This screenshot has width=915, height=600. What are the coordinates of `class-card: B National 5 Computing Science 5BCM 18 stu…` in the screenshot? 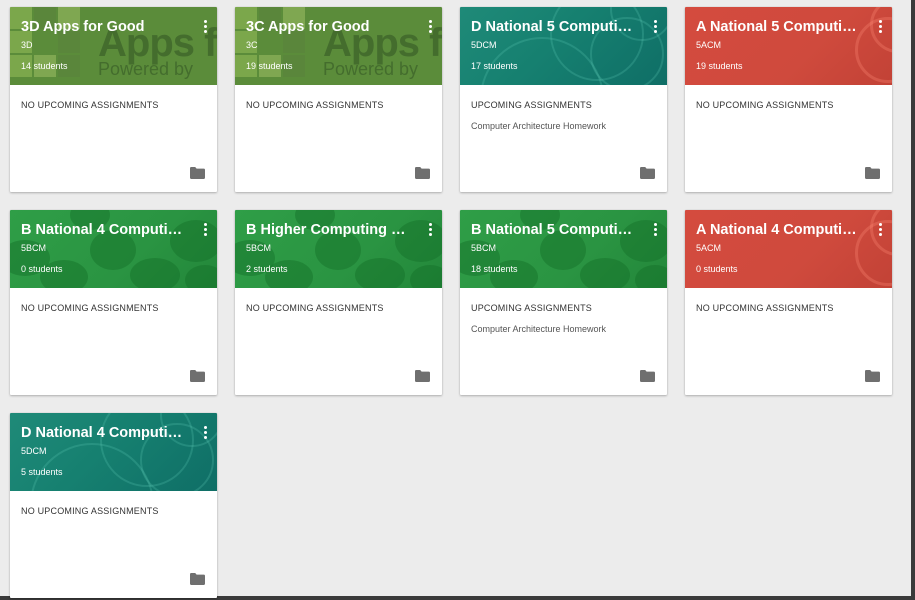 It's located at (563, 302).